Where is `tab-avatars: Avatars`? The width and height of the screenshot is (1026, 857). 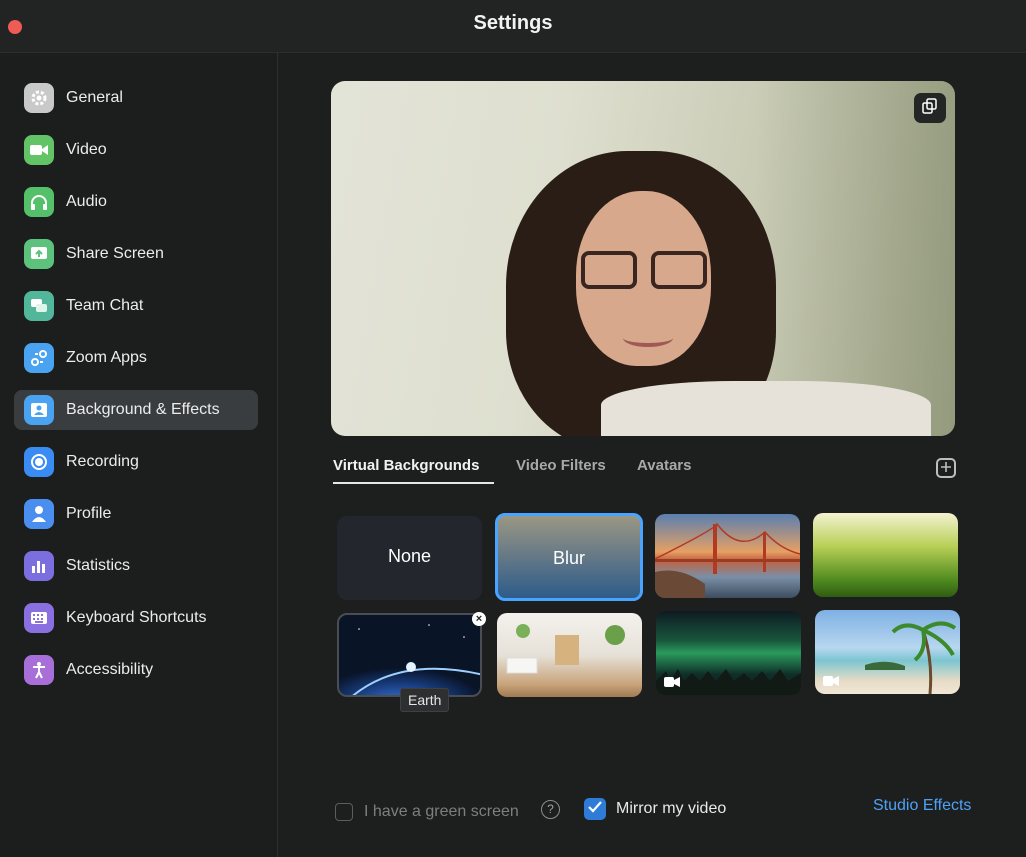
tab-avatars: Avatars is located at coordinates (664, 465).